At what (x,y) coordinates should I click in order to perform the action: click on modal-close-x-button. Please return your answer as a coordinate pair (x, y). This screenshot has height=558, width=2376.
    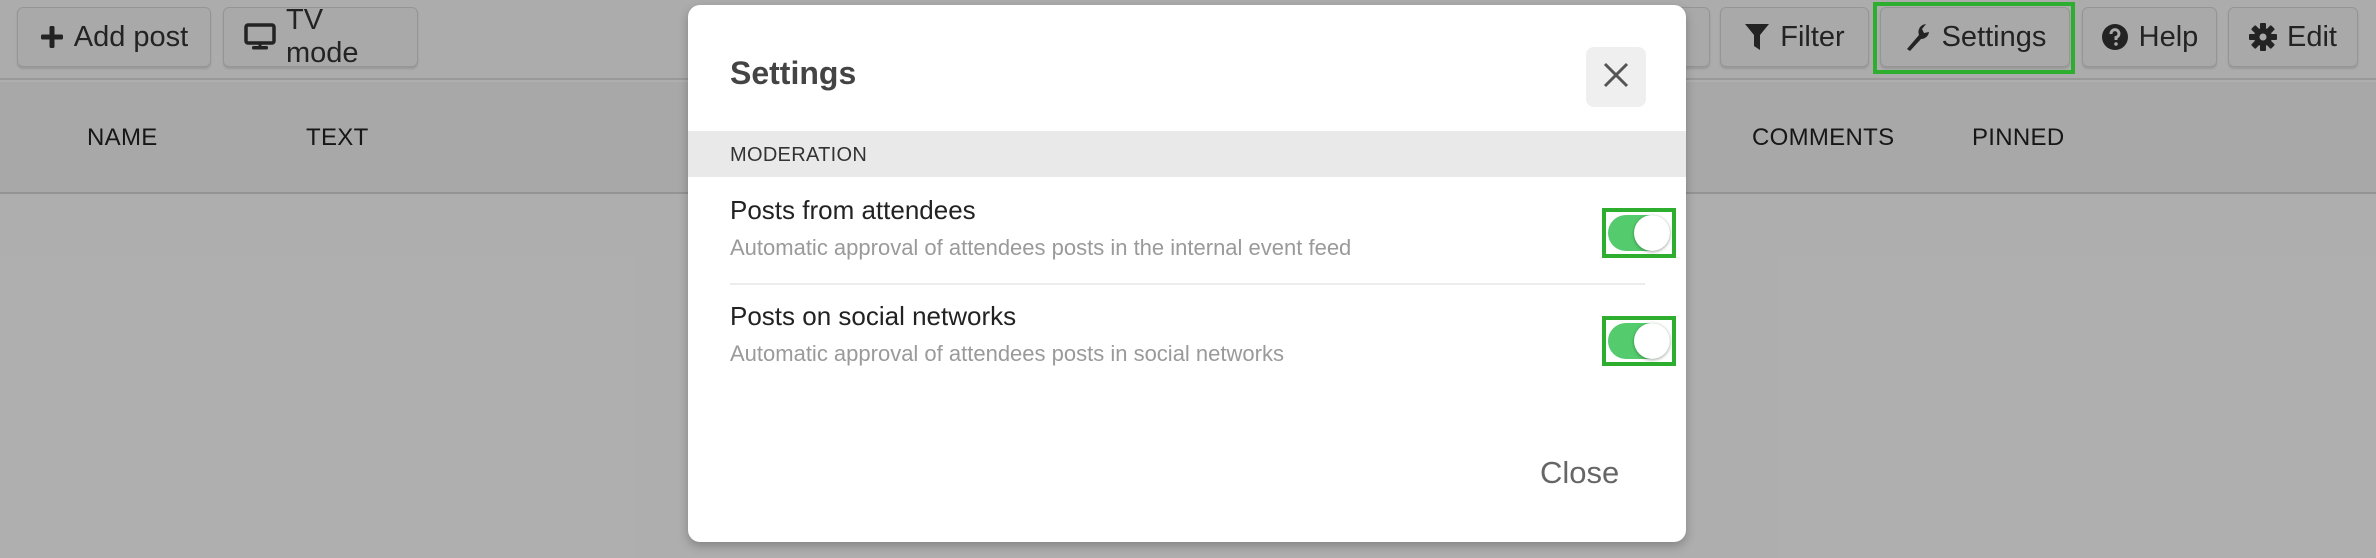
    Looking at the image, I should click on (1616, 77).